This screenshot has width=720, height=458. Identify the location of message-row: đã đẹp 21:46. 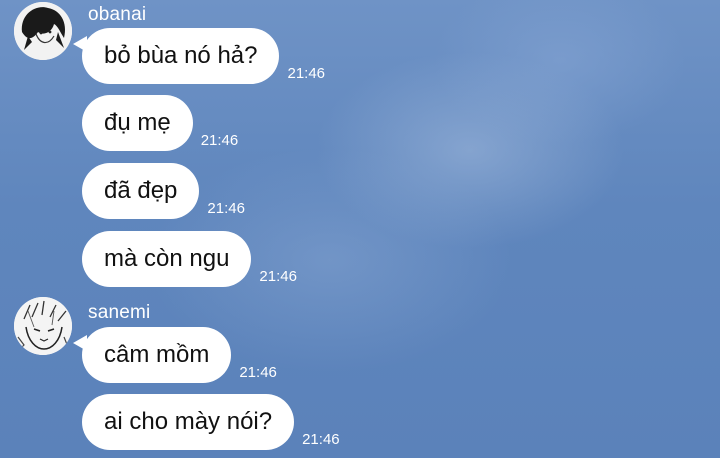
(163, 191).